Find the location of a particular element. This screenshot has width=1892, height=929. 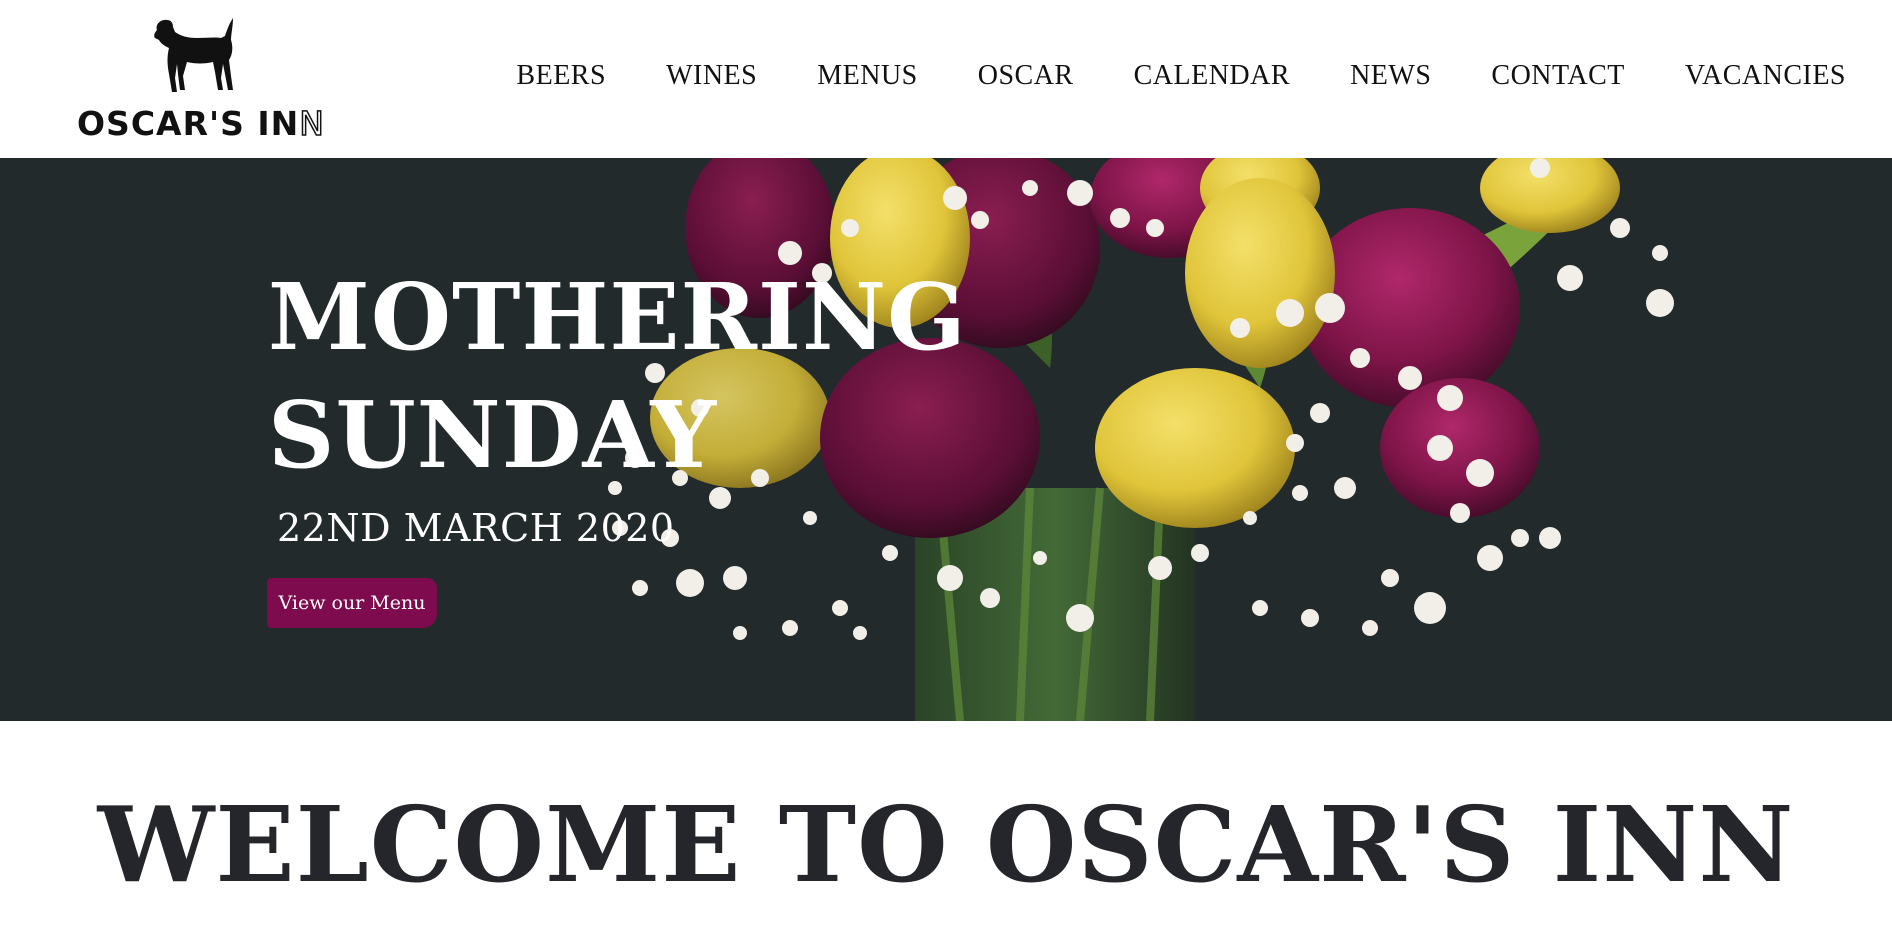

nav-beers: BEERS is located at coordinates (561, 76).